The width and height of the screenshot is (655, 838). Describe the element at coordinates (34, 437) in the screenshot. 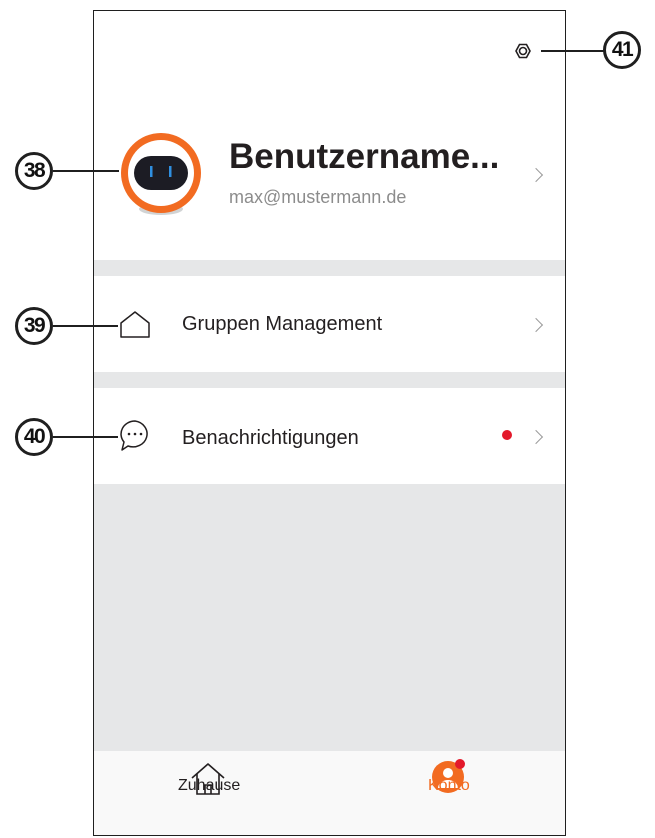

I see `callout-40: 40` at that location.